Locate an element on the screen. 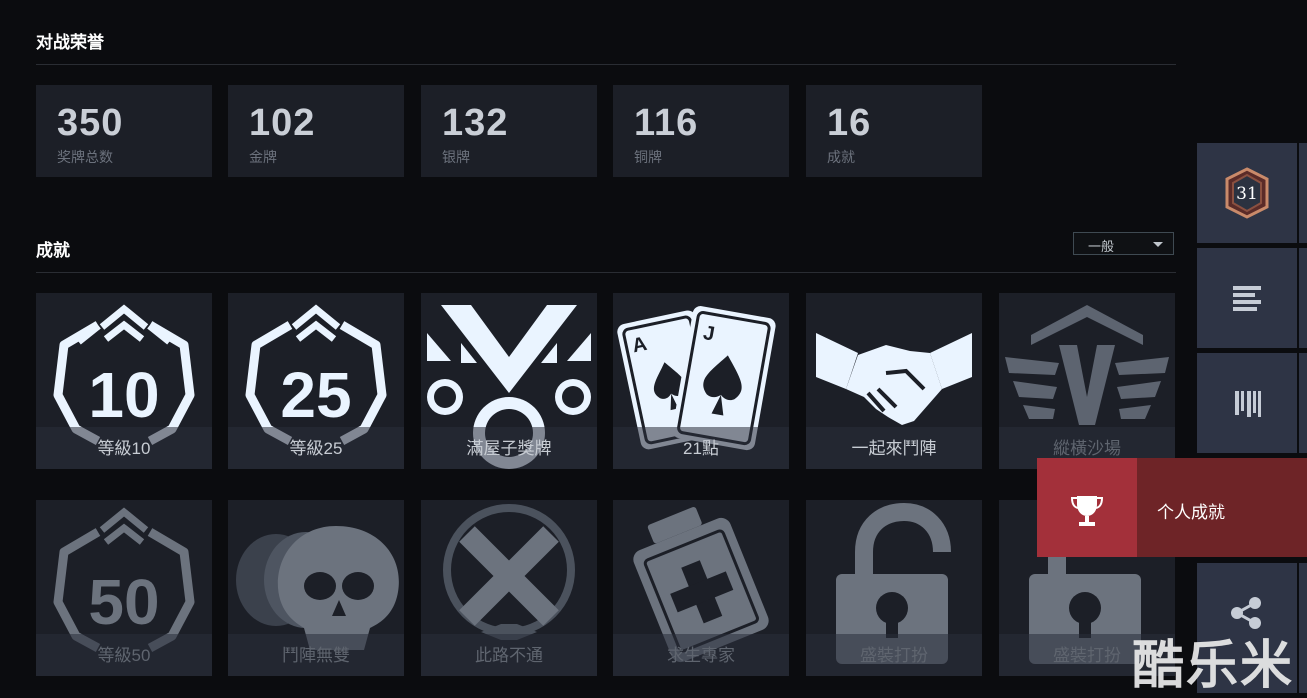  personal-achievements-popup: 个人成就 is located at coordinates (1172, 507).